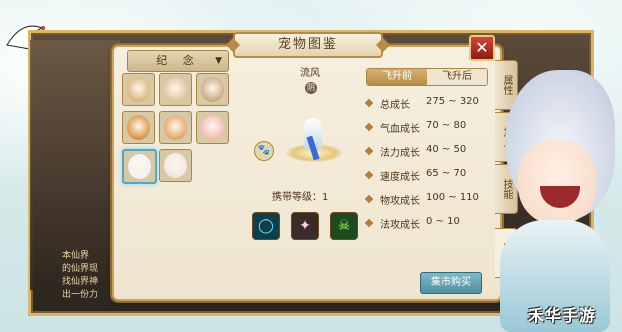 This screenshot has height=332, width=622. I want to click on stat-label: 速度成长, so click(400, 177).